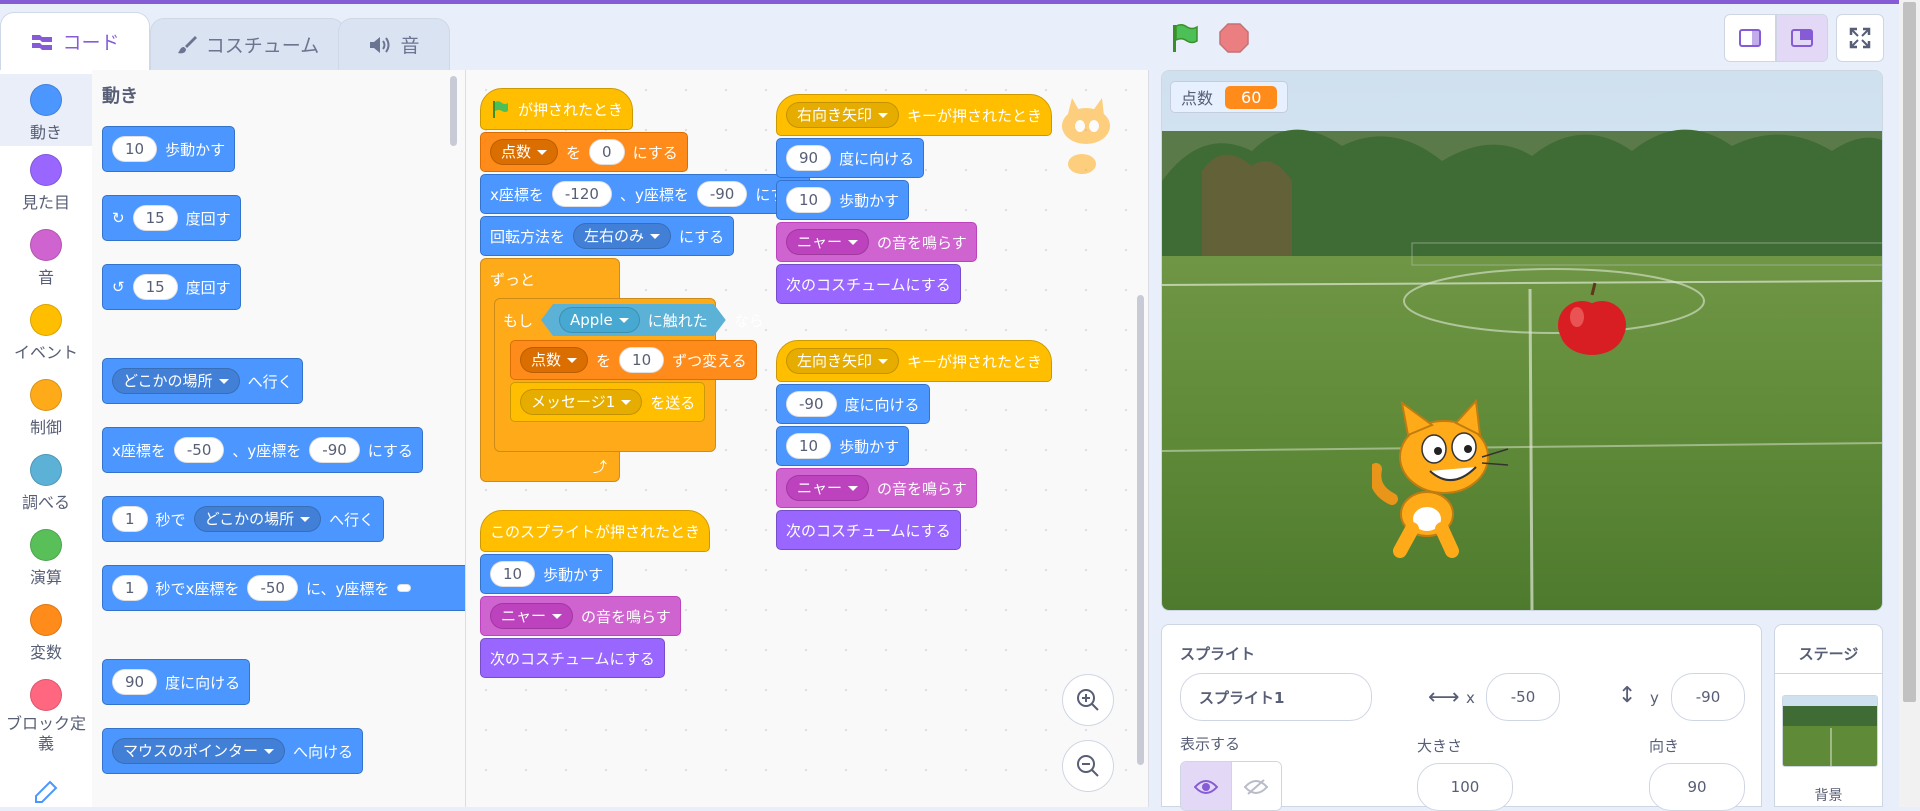 Image resolution: width=1920 pixels, height=811 pixels. Describe the element at coordinates (404, 588) in the screenshot. I see `glide-y-input` at that location.